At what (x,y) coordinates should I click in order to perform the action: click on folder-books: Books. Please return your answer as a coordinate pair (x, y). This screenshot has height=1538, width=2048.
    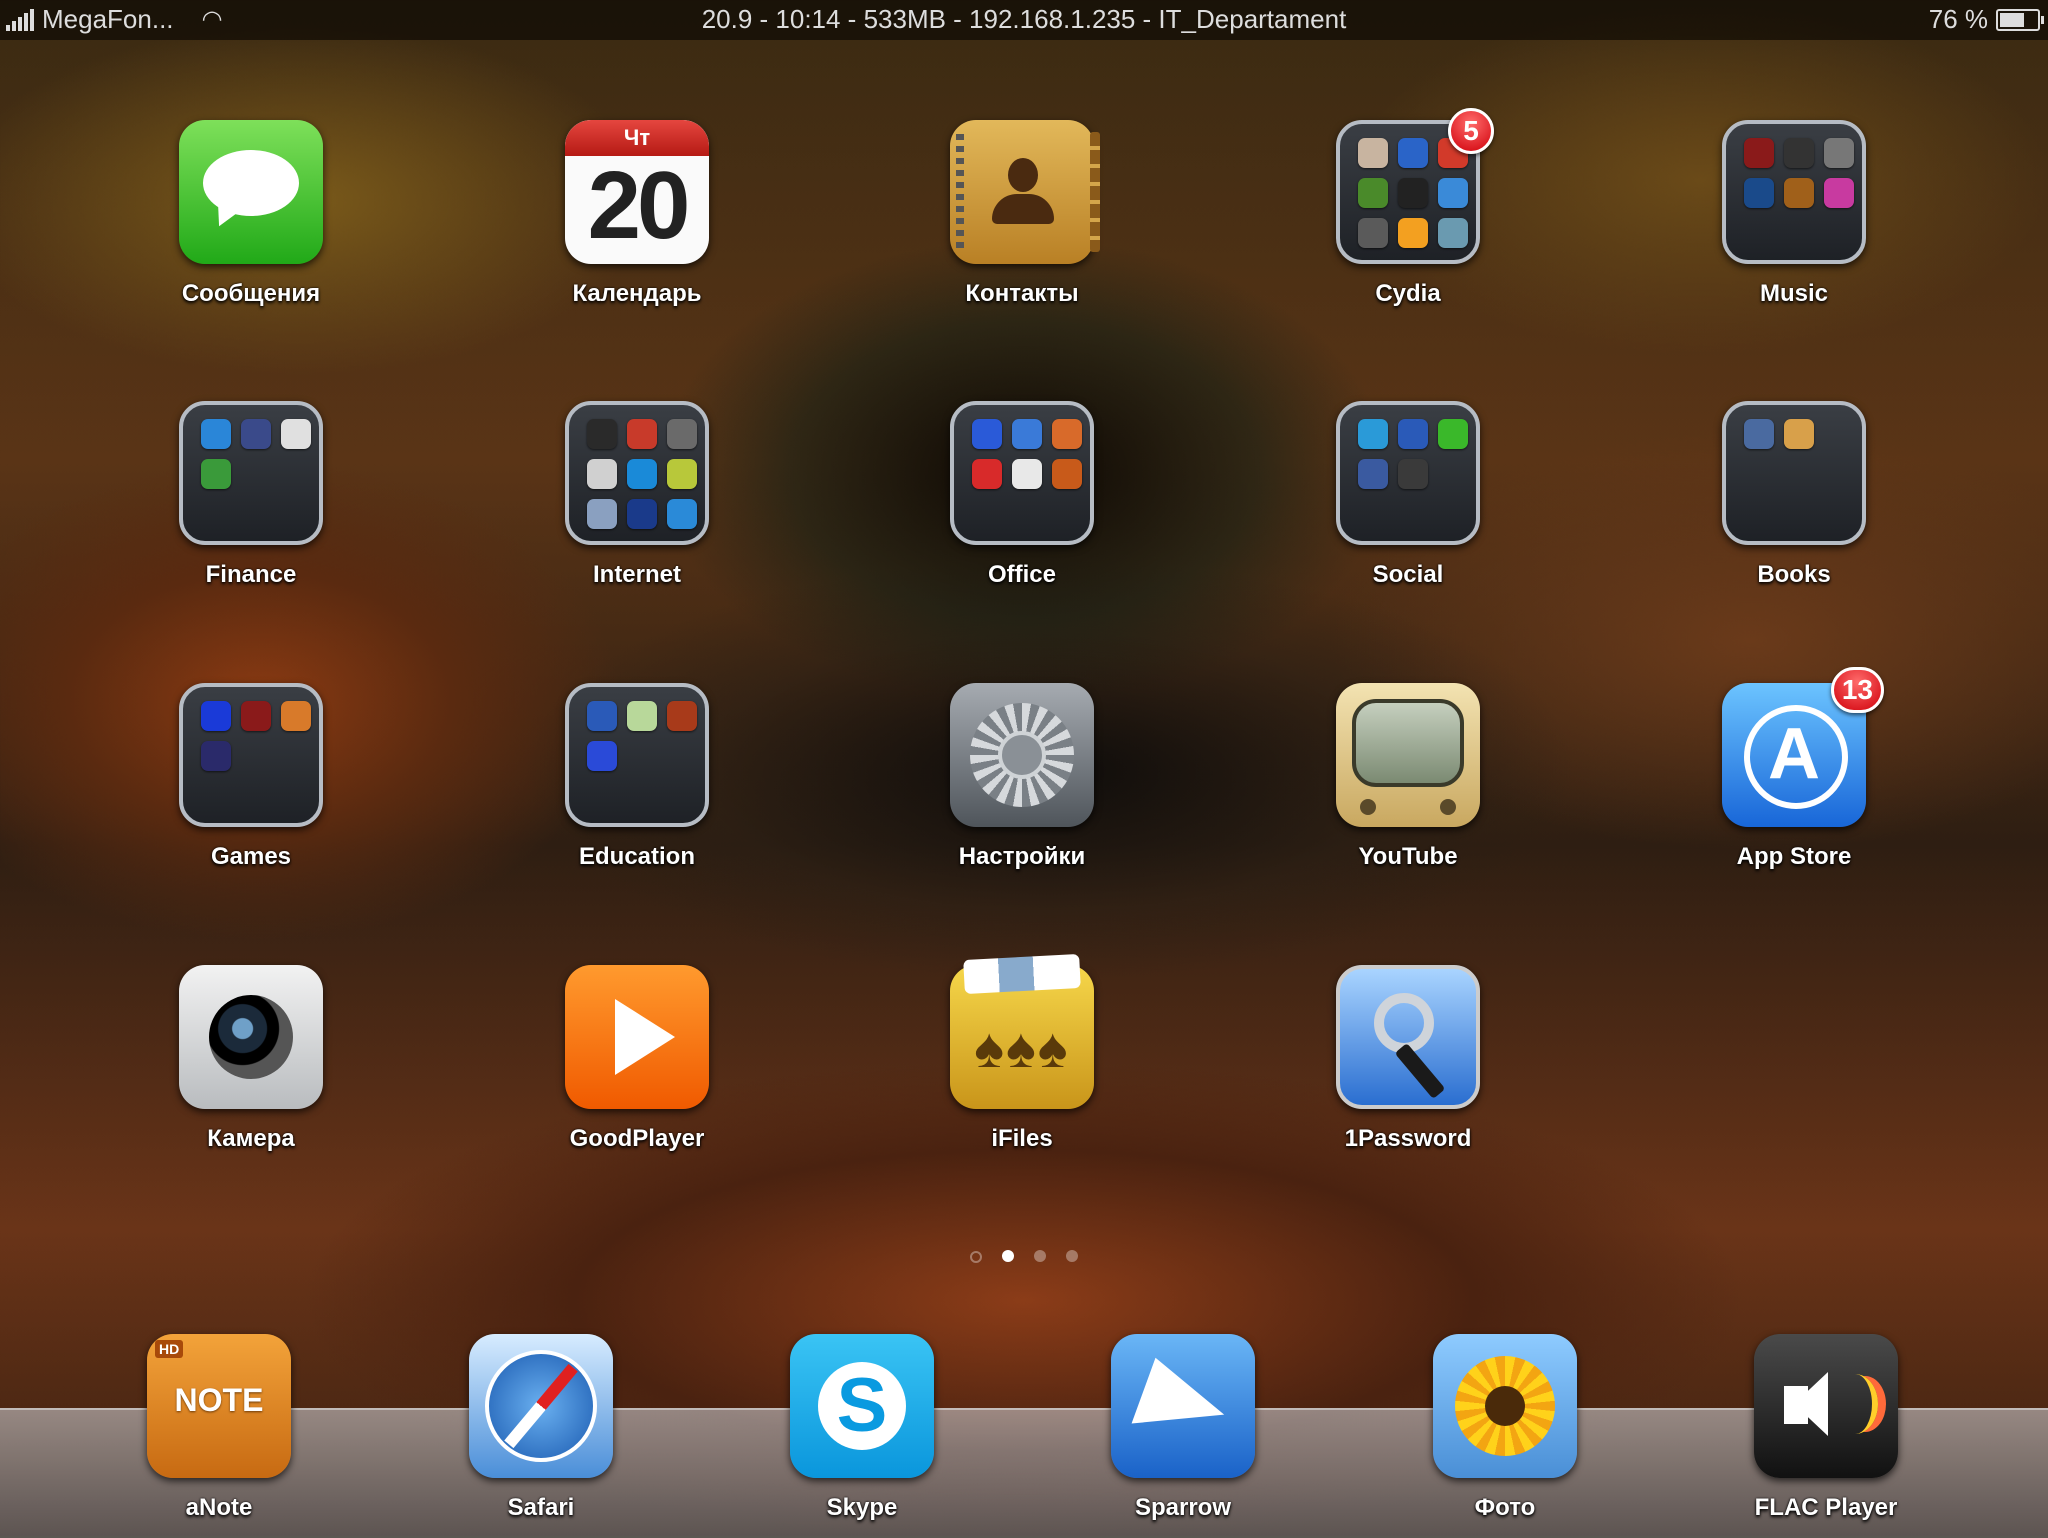
    Looking at the image, I should click on (1794, 495).